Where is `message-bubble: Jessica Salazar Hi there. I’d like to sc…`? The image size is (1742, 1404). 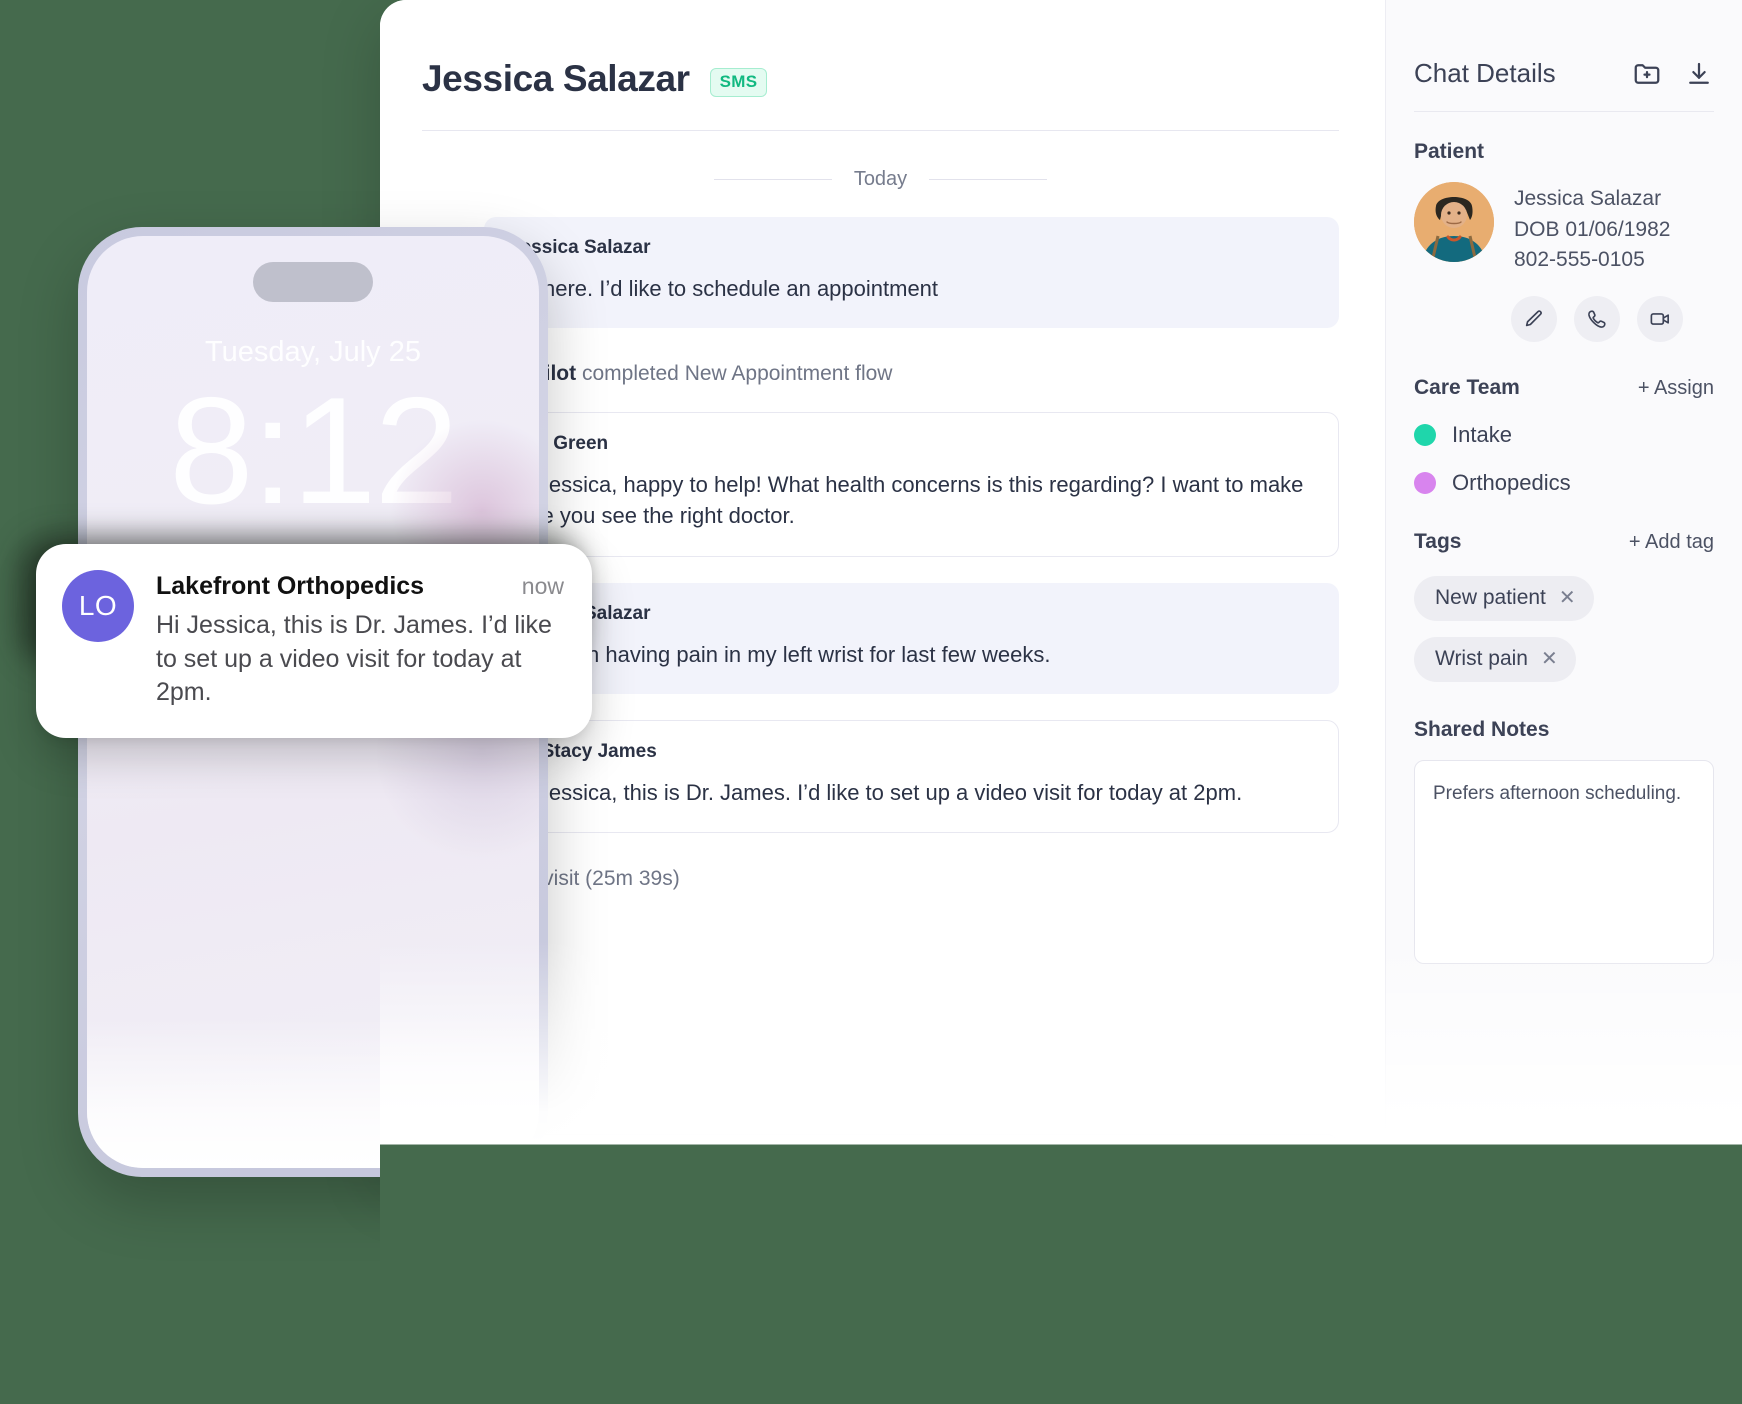 message-bubble: Jessica Salazar Hi there. I’d like to sc… is located at coordinates (911, 273).